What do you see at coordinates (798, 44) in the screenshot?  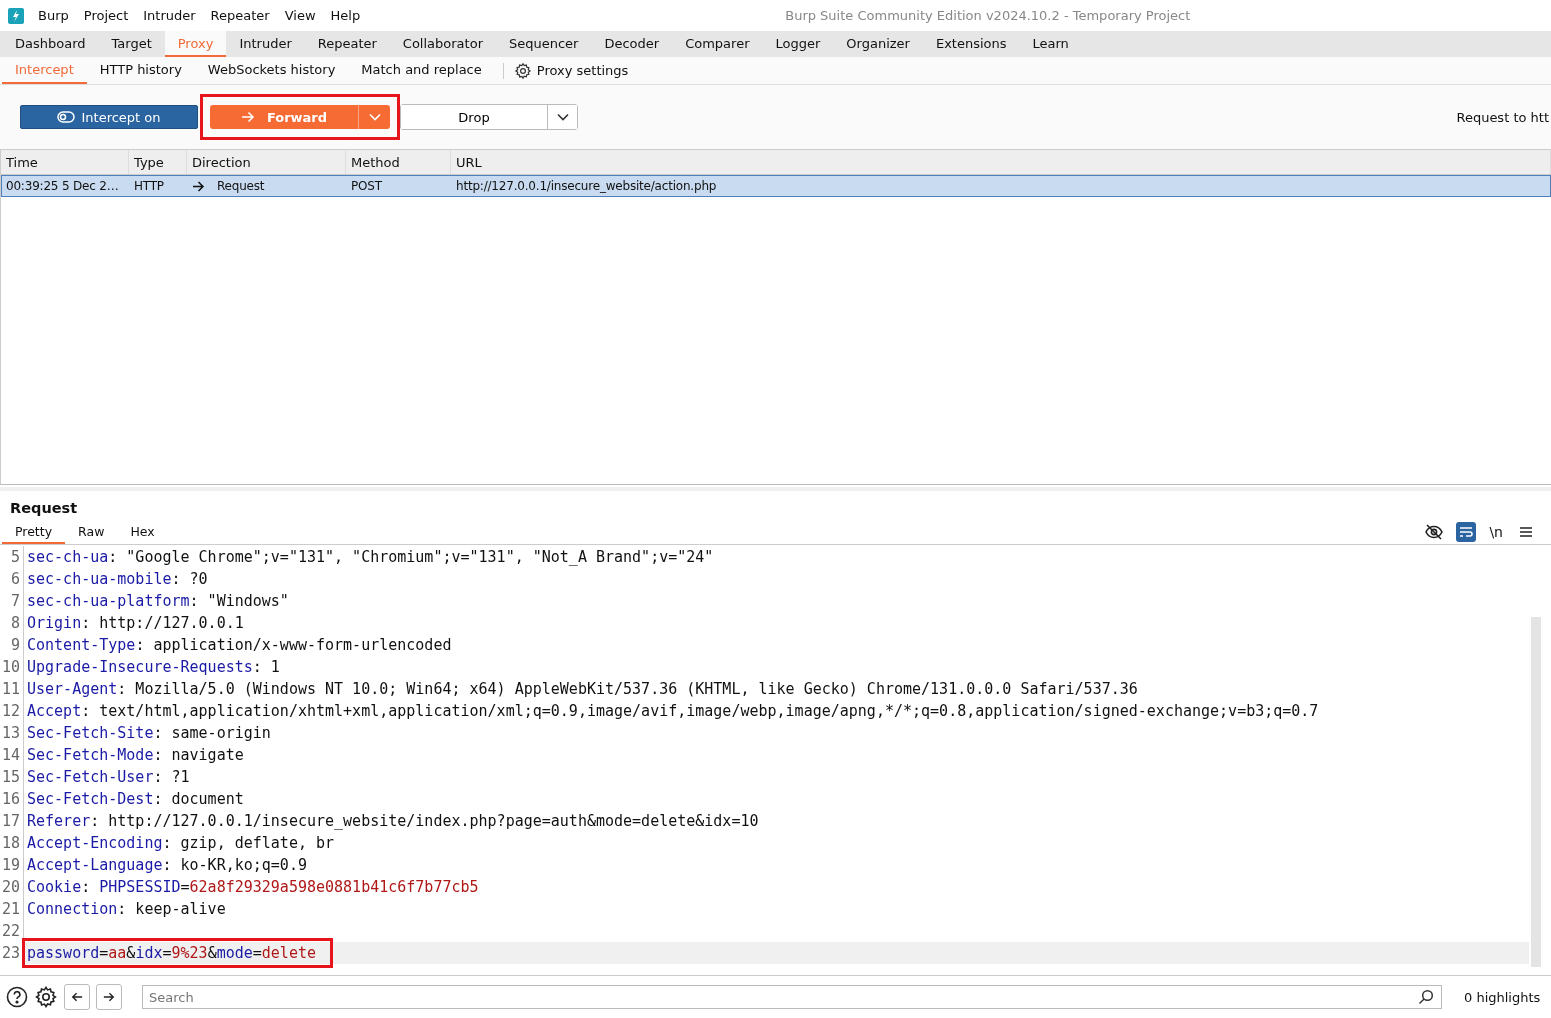 I see `main-tab: Logger` at bounding box center [798, 44].